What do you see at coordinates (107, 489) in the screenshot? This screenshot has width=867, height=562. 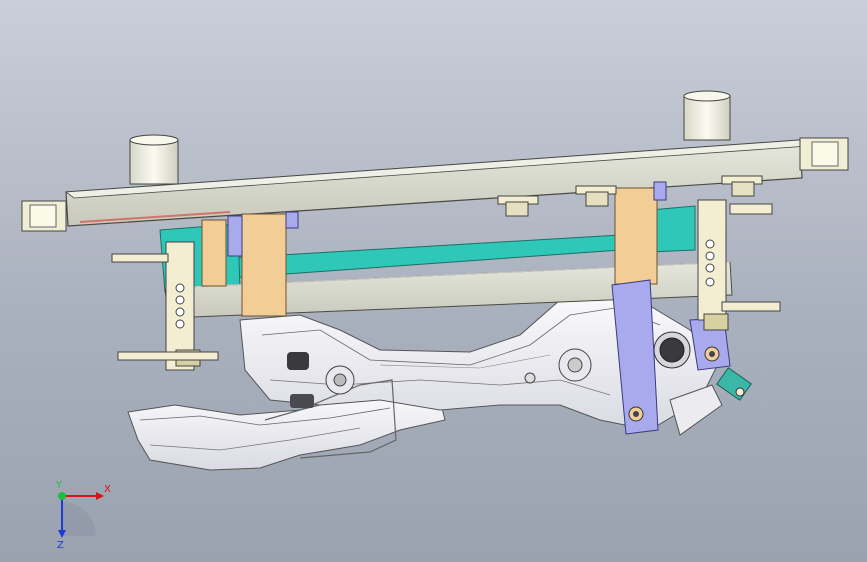 I see `axis-label-x: X` at bounding box center [107, 489].